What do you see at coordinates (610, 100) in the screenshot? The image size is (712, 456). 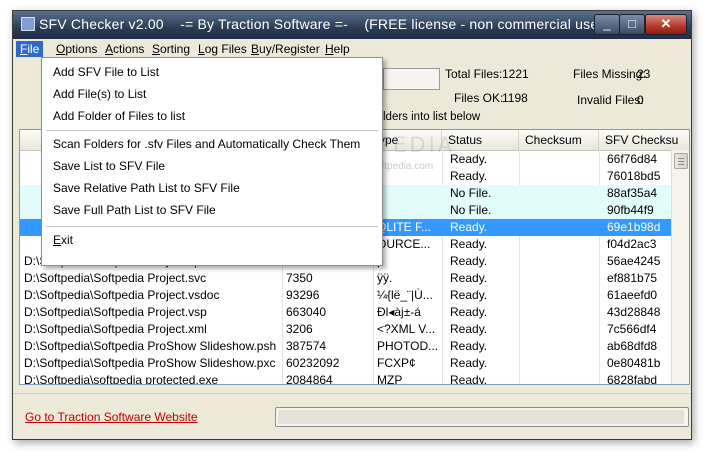 I see `invalid-files-label: Invalid Files:` at bounding box center [610, 100].